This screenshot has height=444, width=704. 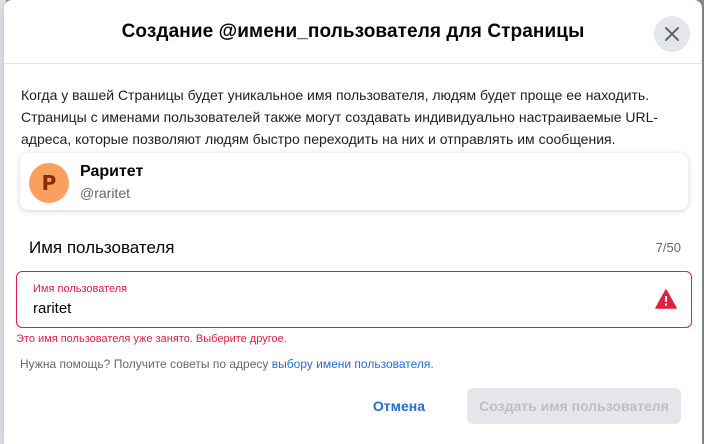 What do you see at coordinates (432, 364) in the screenshot?
I see `help-suffix: .` at bounding box center [432, 364].